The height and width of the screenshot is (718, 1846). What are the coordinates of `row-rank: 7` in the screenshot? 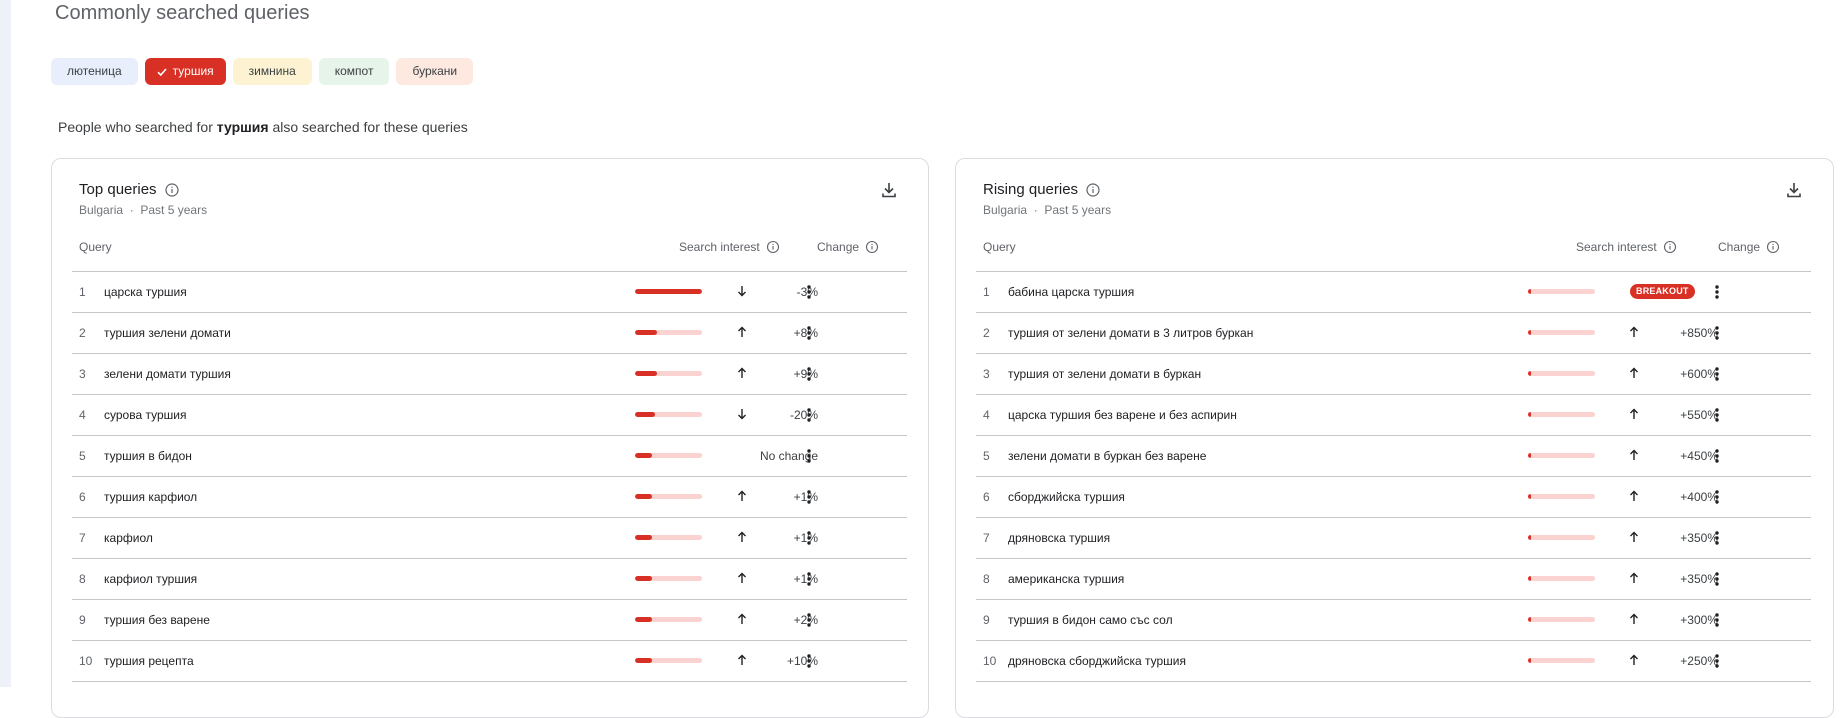 It's located at (82, 538).